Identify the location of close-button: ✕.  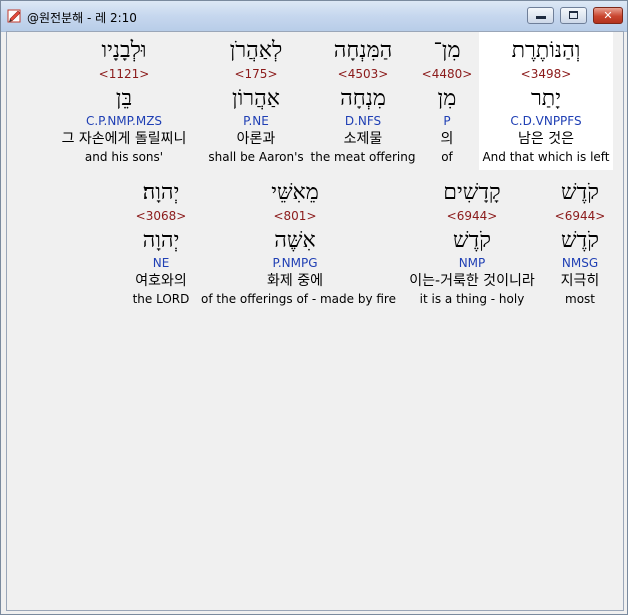
(608, 15).